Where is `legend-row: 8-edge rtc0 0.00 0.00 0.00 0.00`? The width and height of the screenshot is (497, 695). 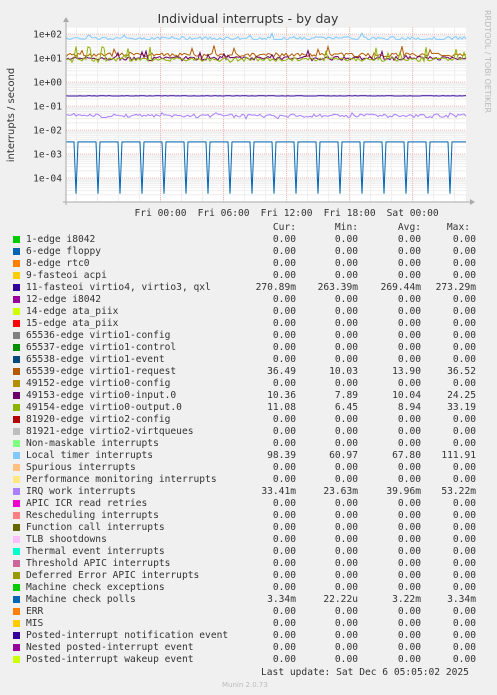 legend-row: 8-edge rtc0 0.00 0.00 0.00 0.00 is located at coordinates (248, 264).